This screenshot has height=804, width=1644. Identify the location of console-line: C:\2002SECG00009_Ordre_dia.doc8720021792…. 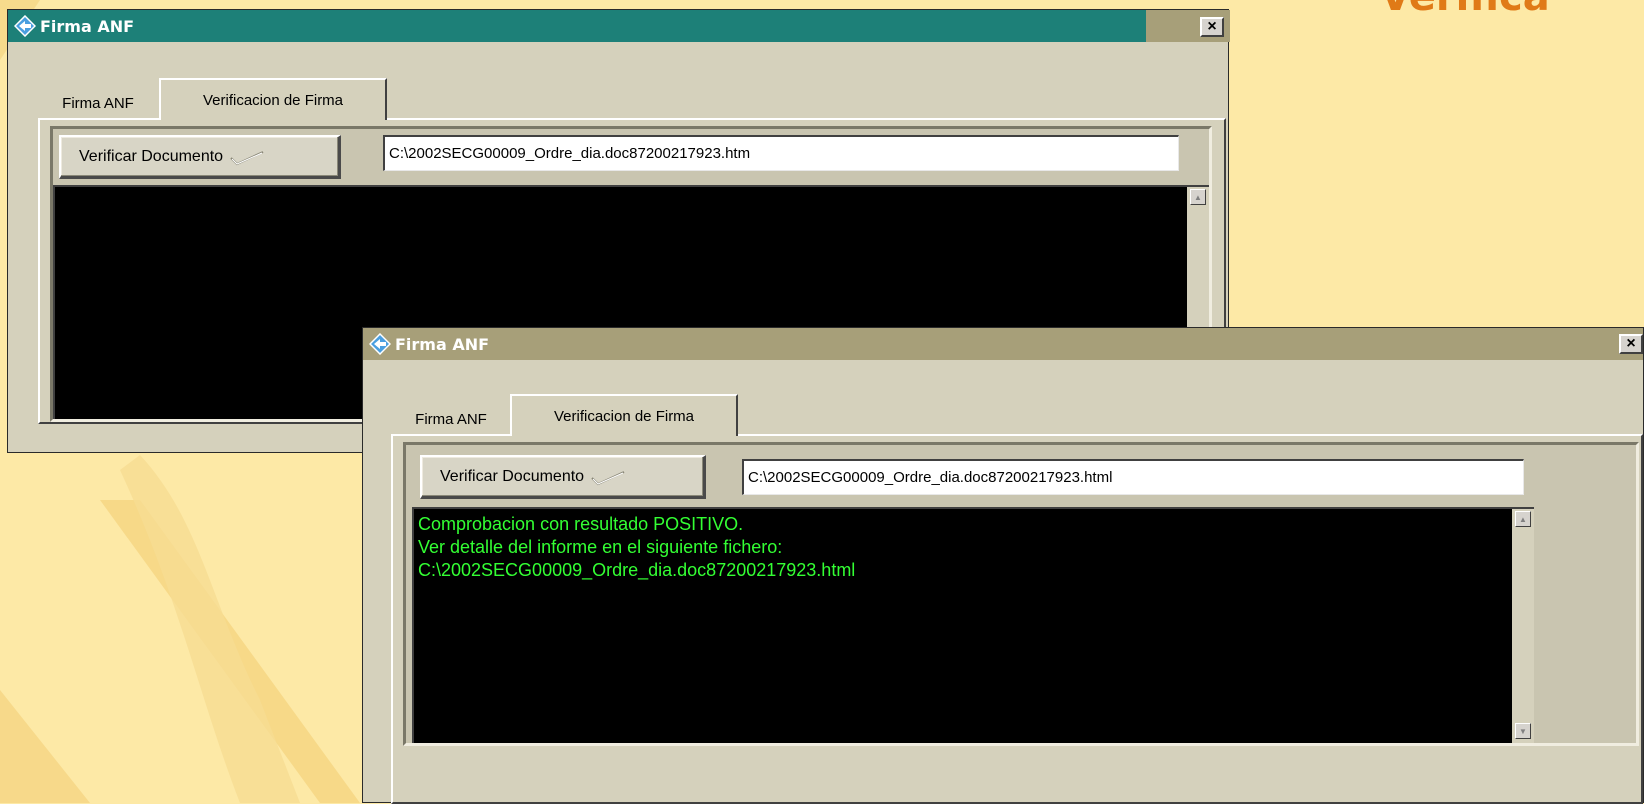
(637, 570).